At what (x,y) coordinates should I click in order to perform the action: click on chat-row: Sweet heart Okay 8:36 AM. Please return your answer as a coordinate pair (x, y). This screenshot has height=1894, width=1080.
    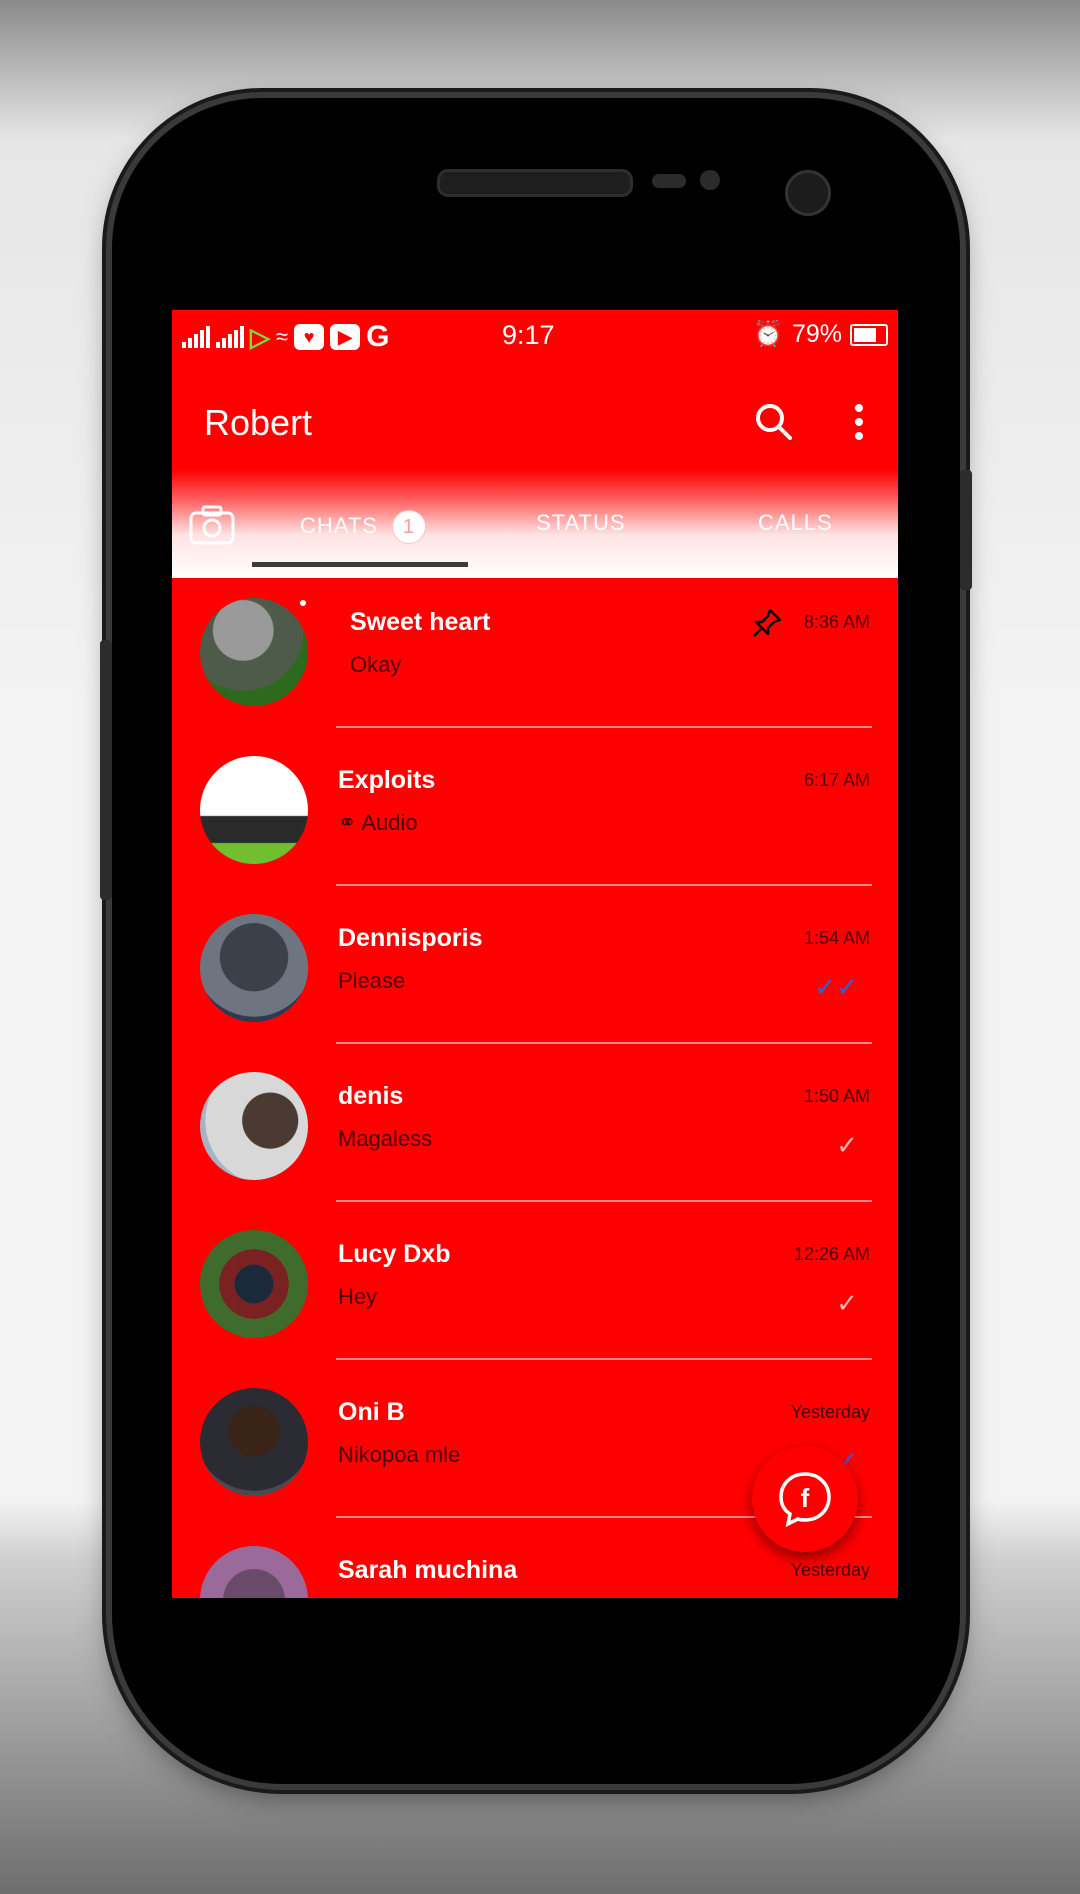
    Looking at the image, I should click on (535, 649).